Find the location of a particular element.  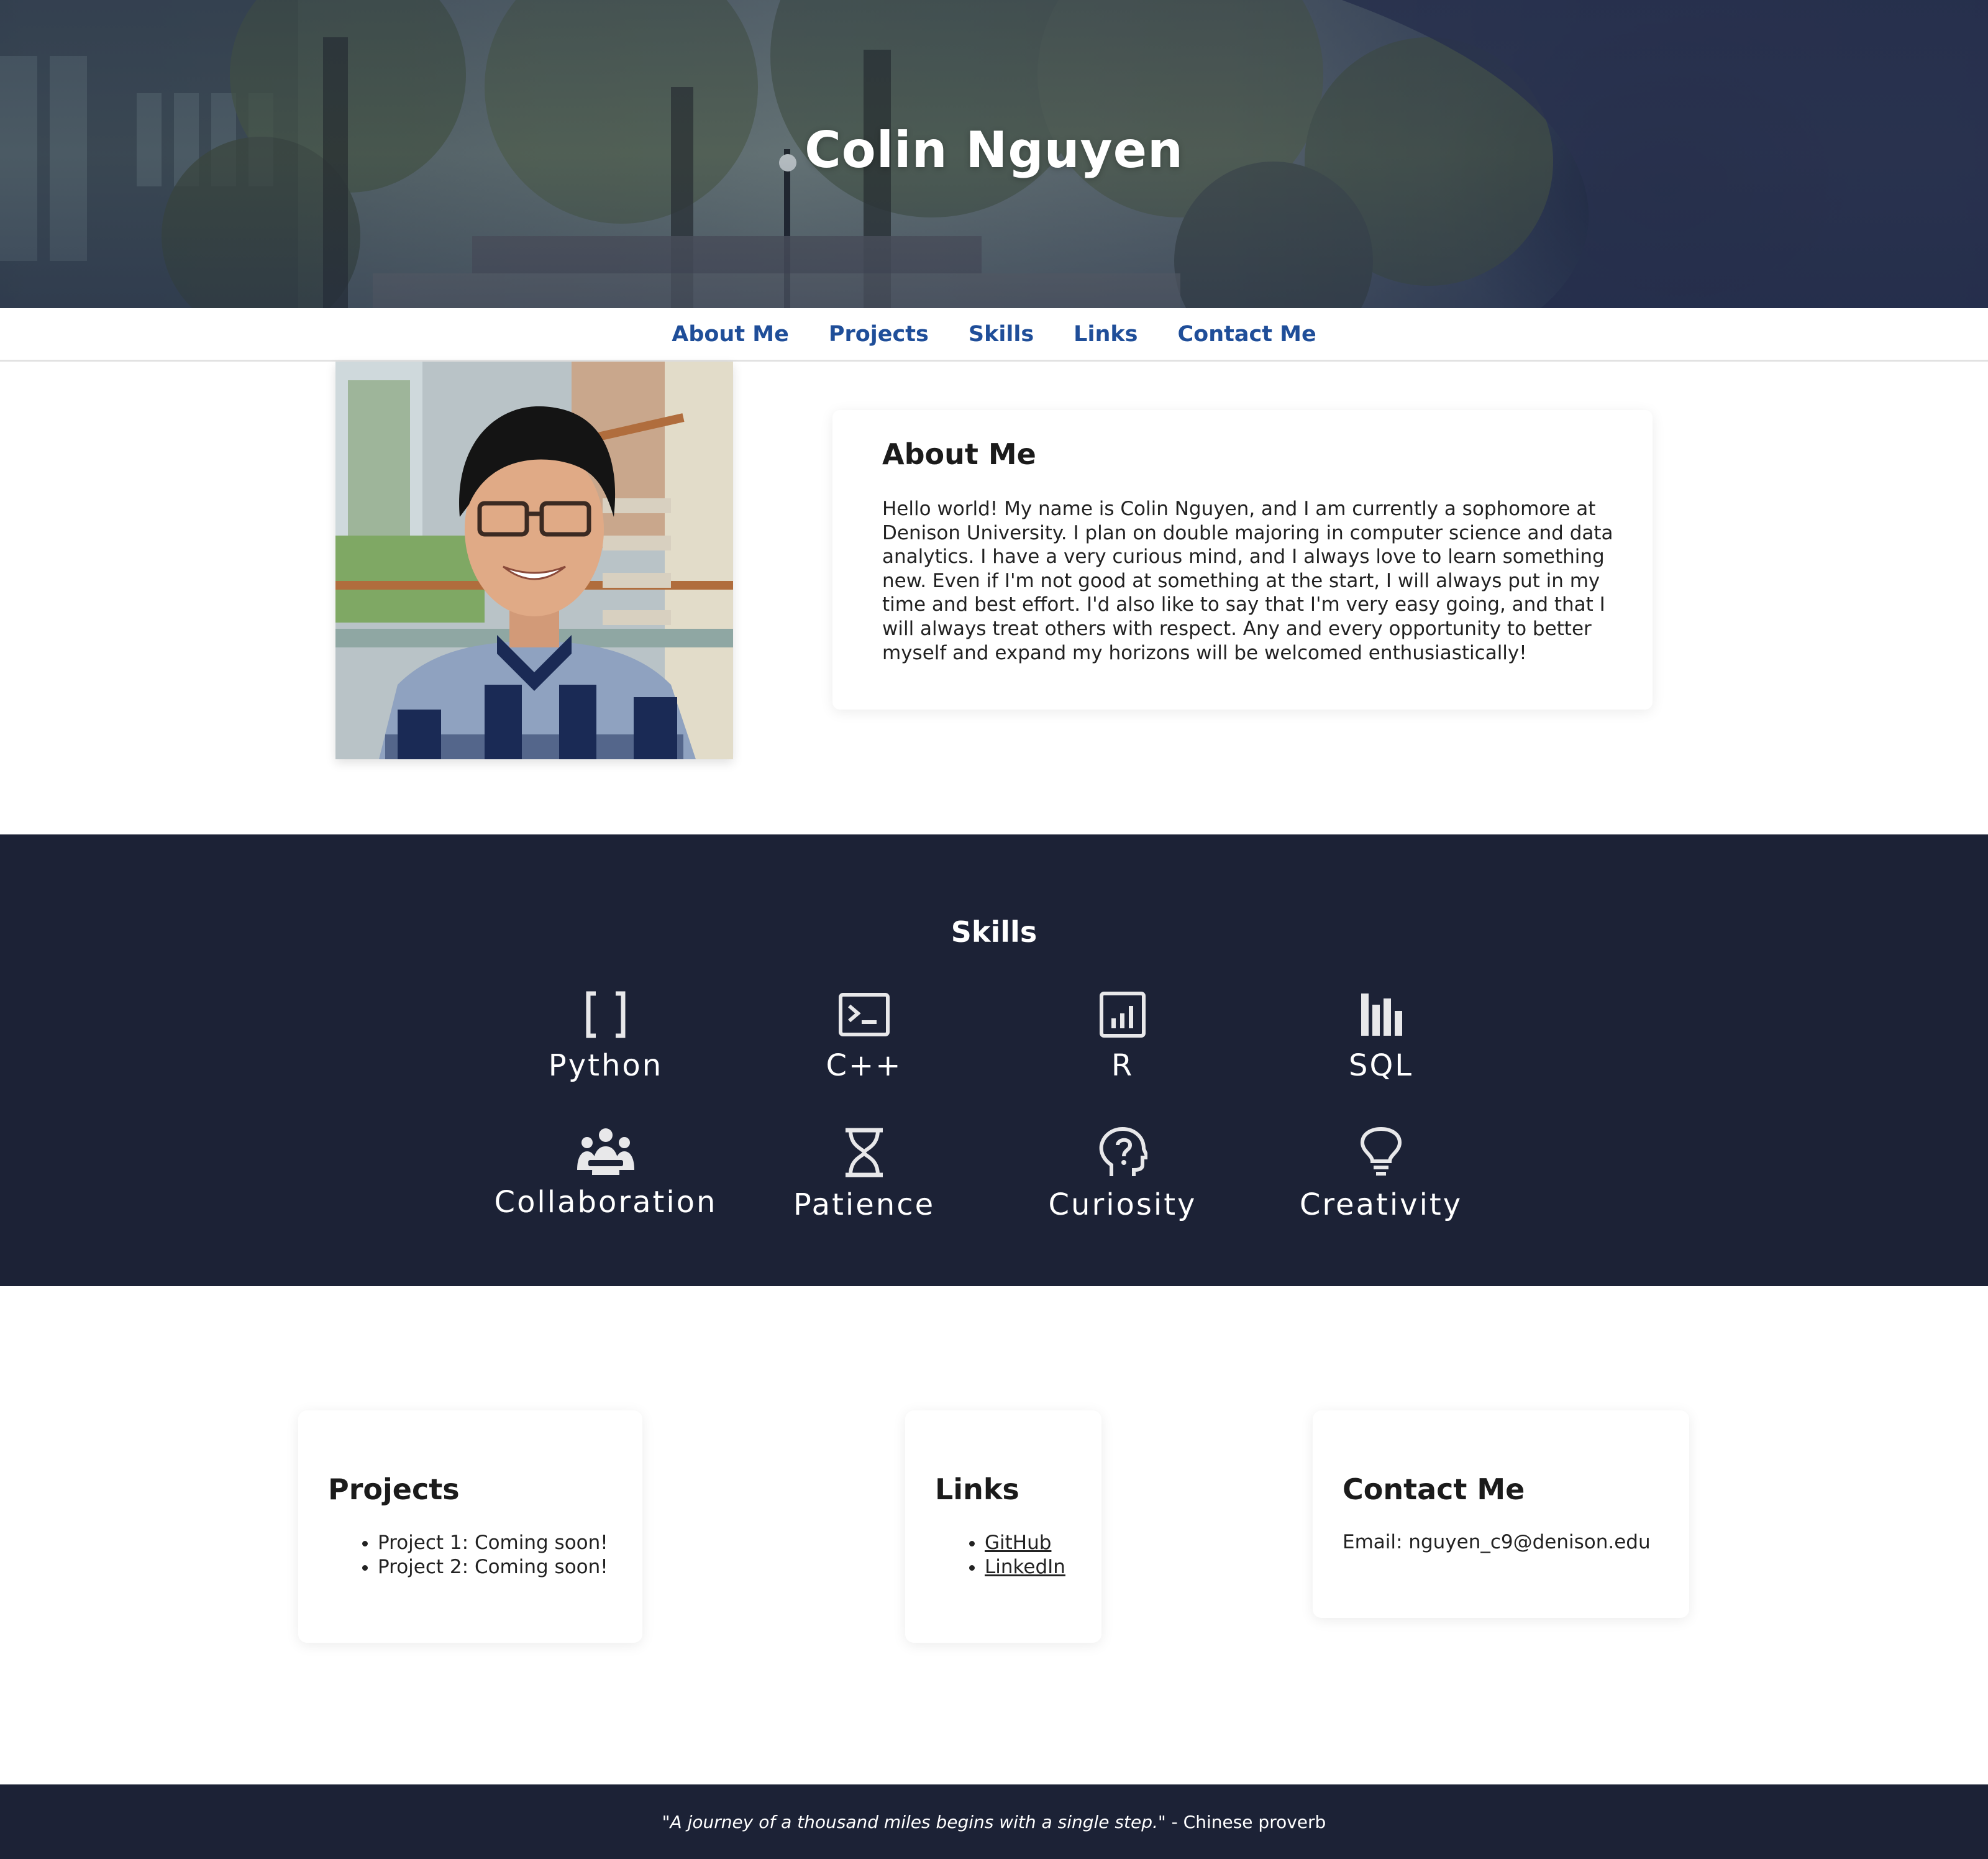

skill-label: Python is located at coordinates (605, 1065).